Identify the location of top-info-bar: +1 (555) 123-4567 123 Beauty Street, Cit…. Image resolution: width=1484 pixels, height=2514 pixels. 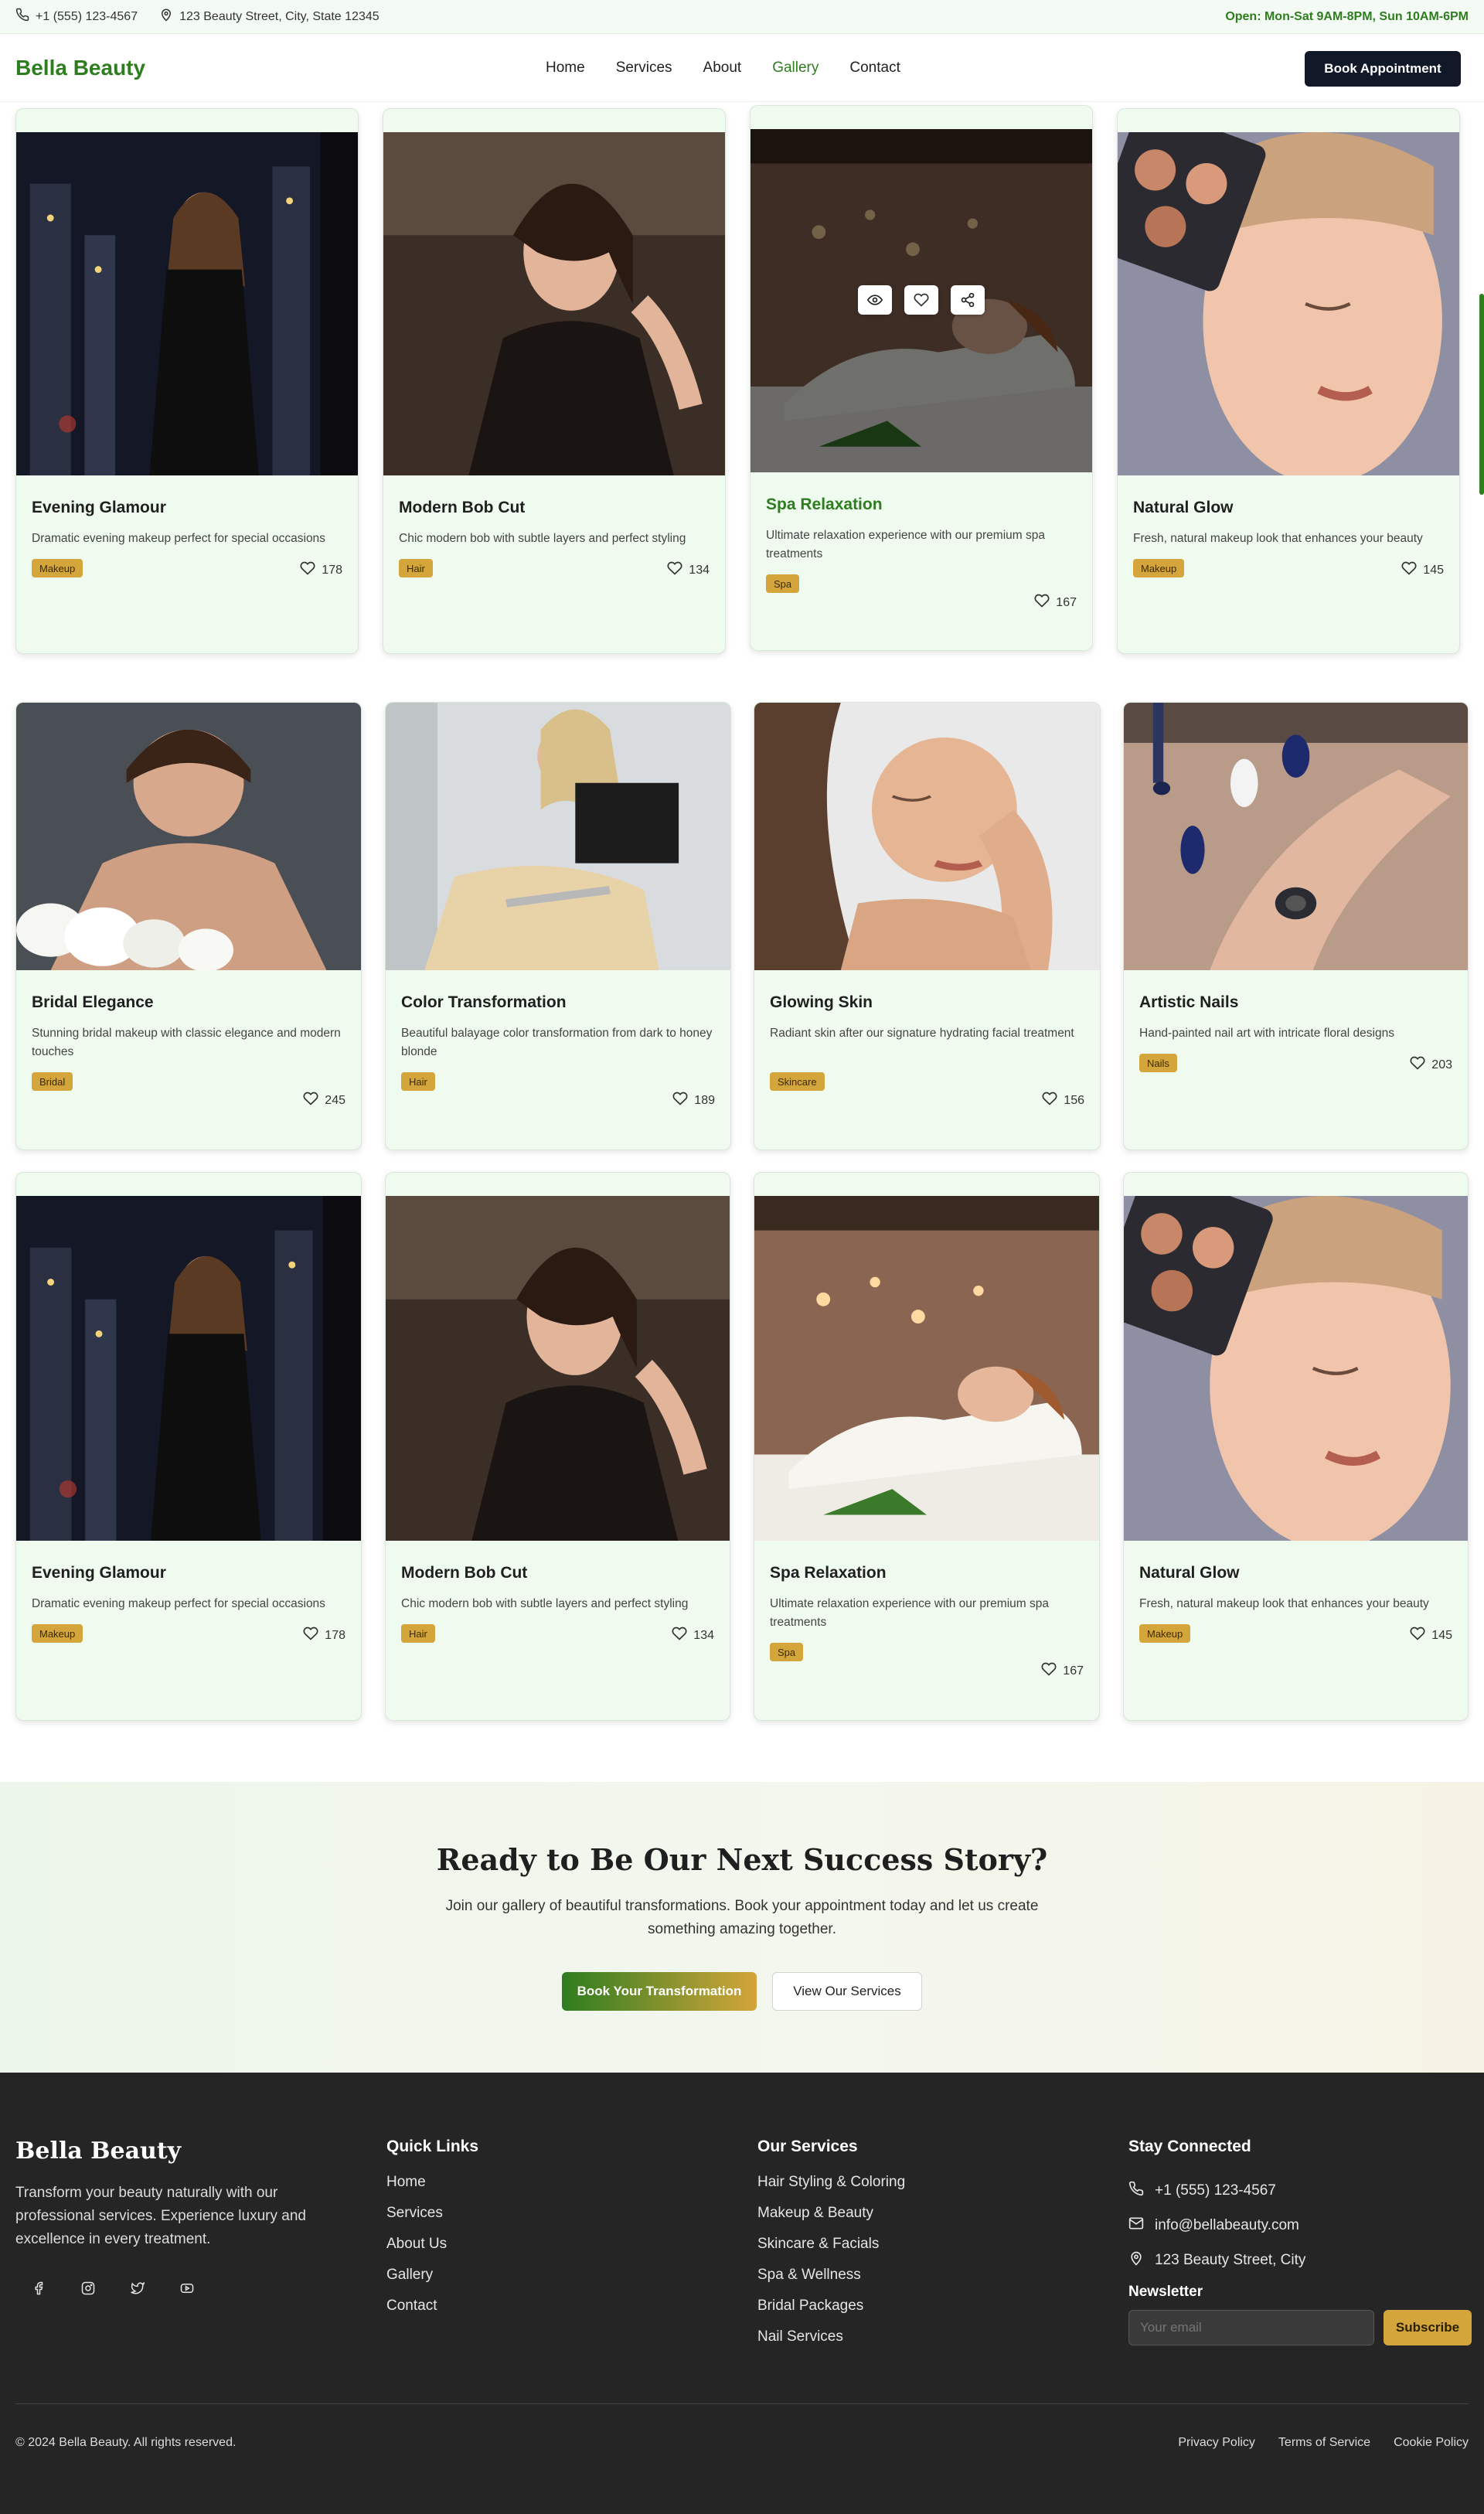
(742, 17).